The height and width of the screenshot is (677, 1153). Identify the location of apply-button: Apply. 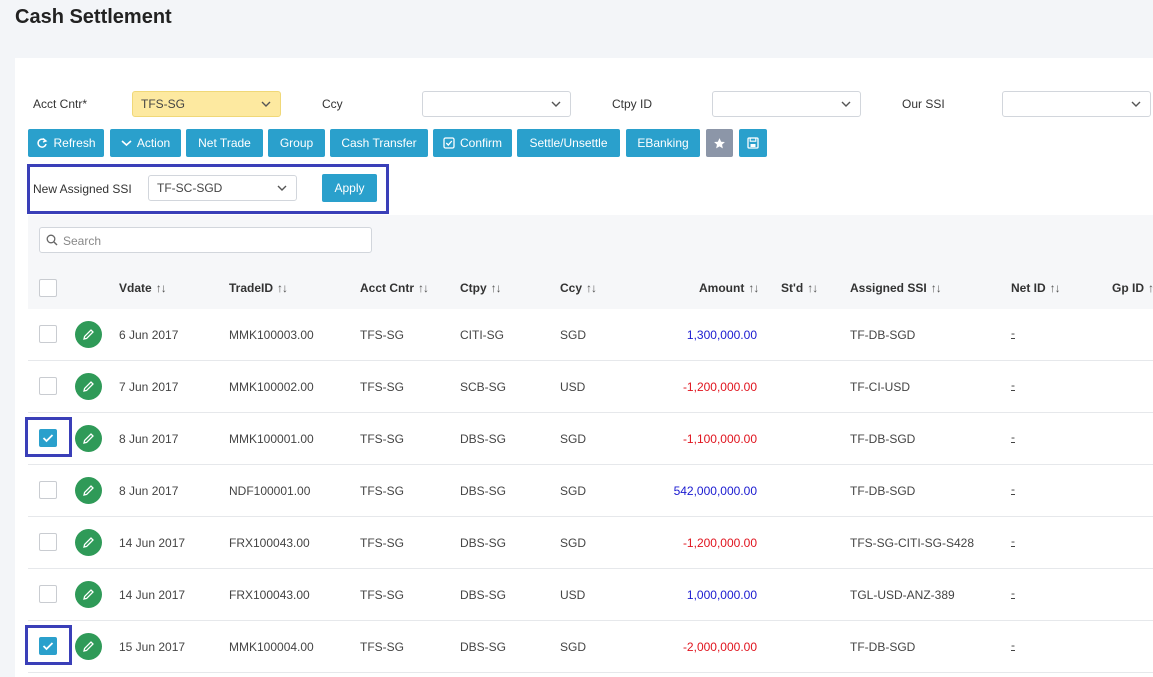
(349, 188).